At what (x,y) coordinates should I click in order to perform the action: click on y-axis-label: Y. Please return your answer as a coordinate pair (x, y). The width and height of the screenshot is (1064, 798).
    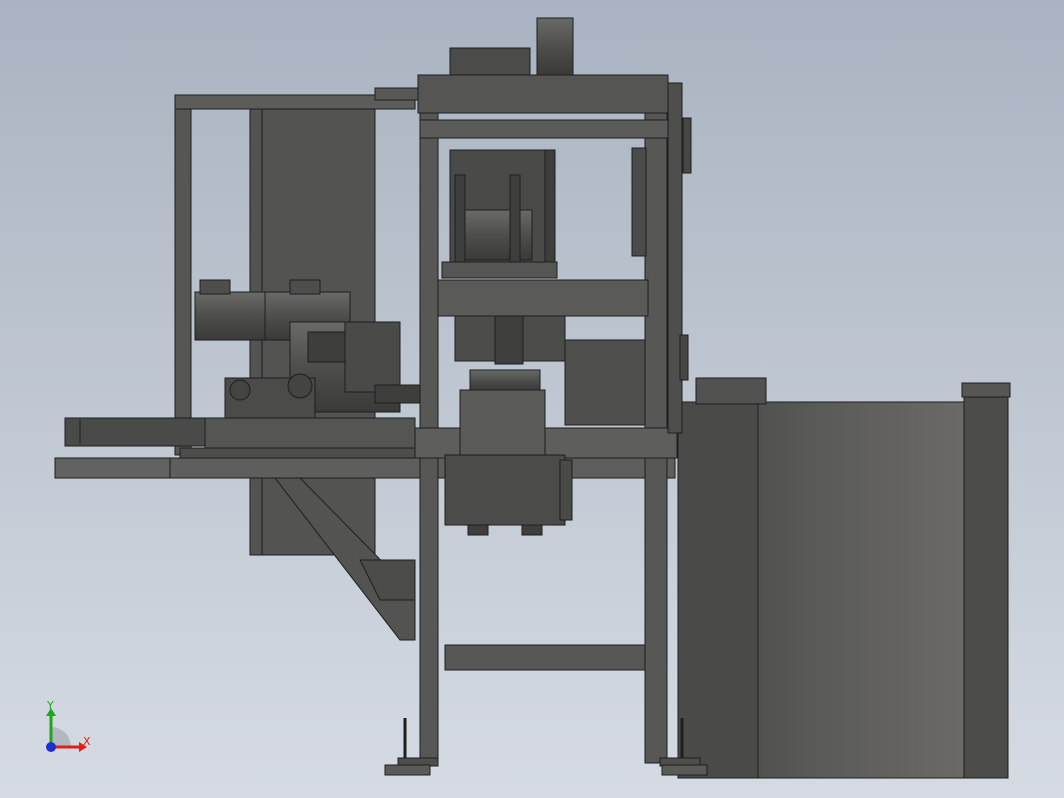
    Looking at the image, I should click on (50, 705).